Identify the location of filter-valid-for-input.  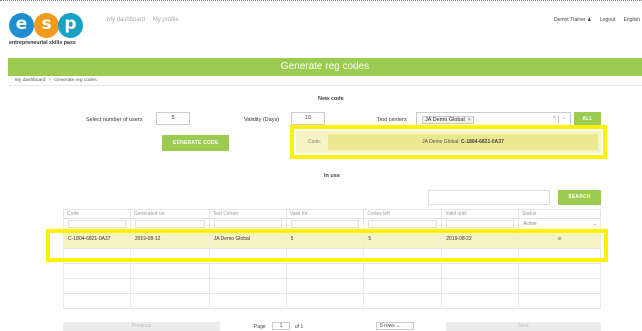
(325, 224).